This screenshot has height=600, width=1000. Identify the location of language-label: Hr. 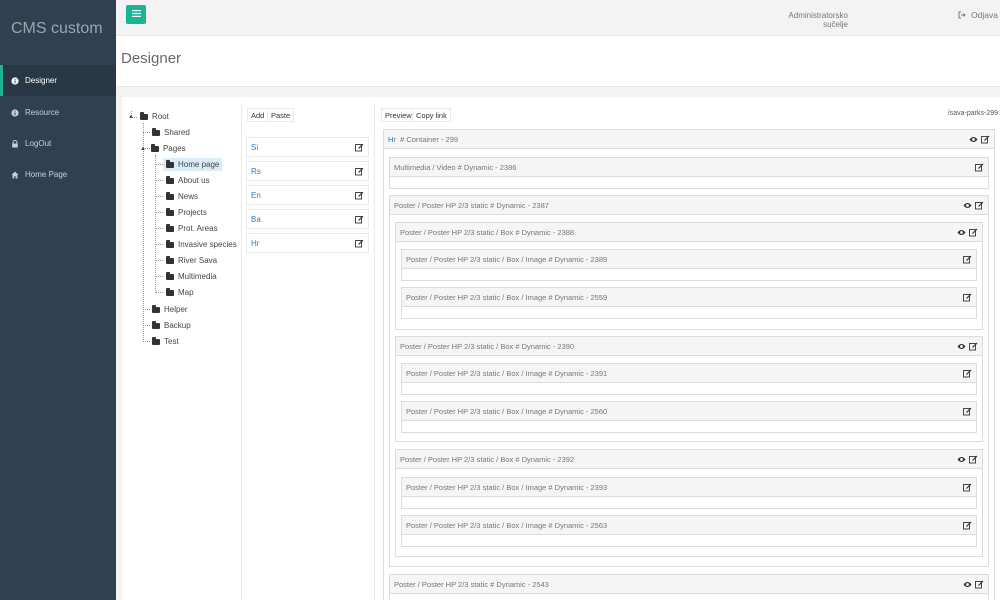
(255, 243).